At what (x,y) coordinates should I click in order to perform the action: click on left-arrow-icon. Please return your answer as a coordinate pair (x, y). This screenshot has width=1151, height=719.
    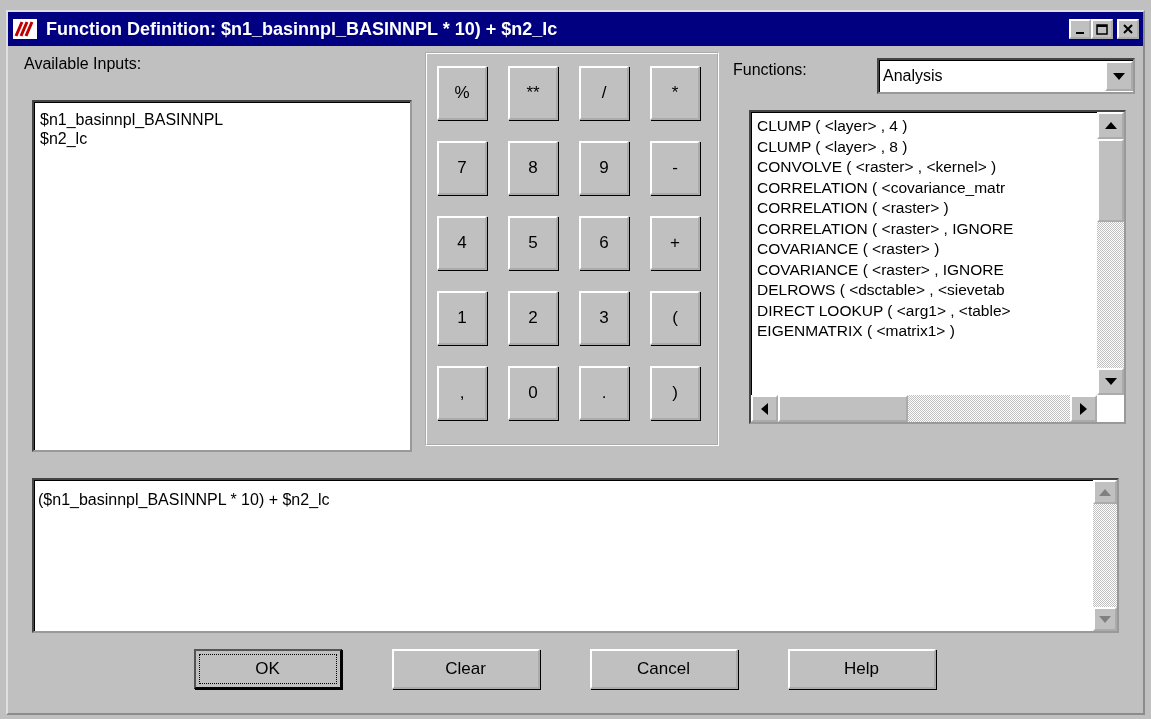
    Looking at the image, I should click on (764, 408).